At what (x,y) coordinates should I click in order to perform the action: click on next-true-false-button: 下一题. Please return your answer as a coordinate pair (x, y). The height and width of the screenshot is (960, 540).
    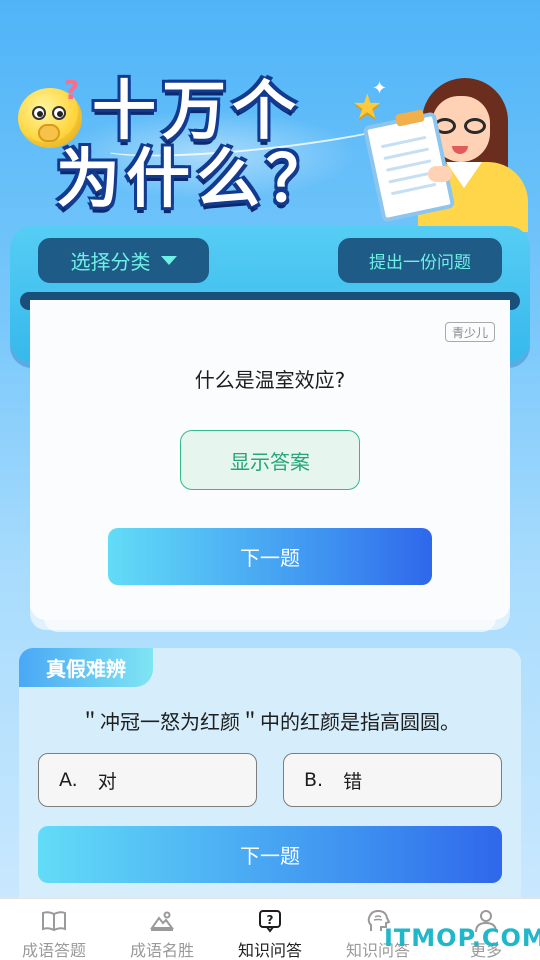
    Looking at the image, I should click on (270, 854).